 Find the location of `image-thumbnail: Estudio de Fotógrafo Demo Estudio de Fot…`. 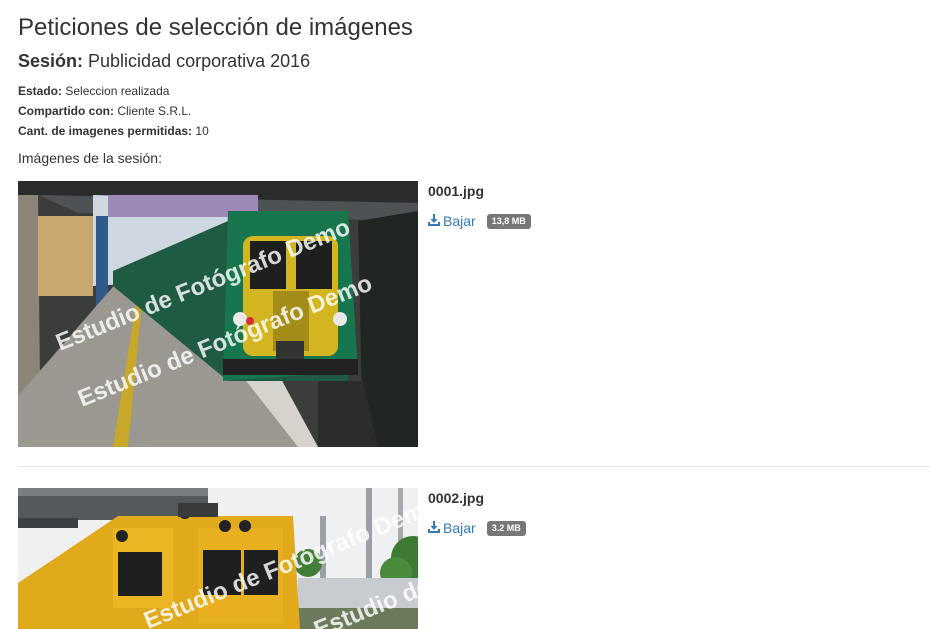

image-thumbnail: Estudio de Fotógrafo Demo Estudio de Fot… is located at coordinates (218, 558).